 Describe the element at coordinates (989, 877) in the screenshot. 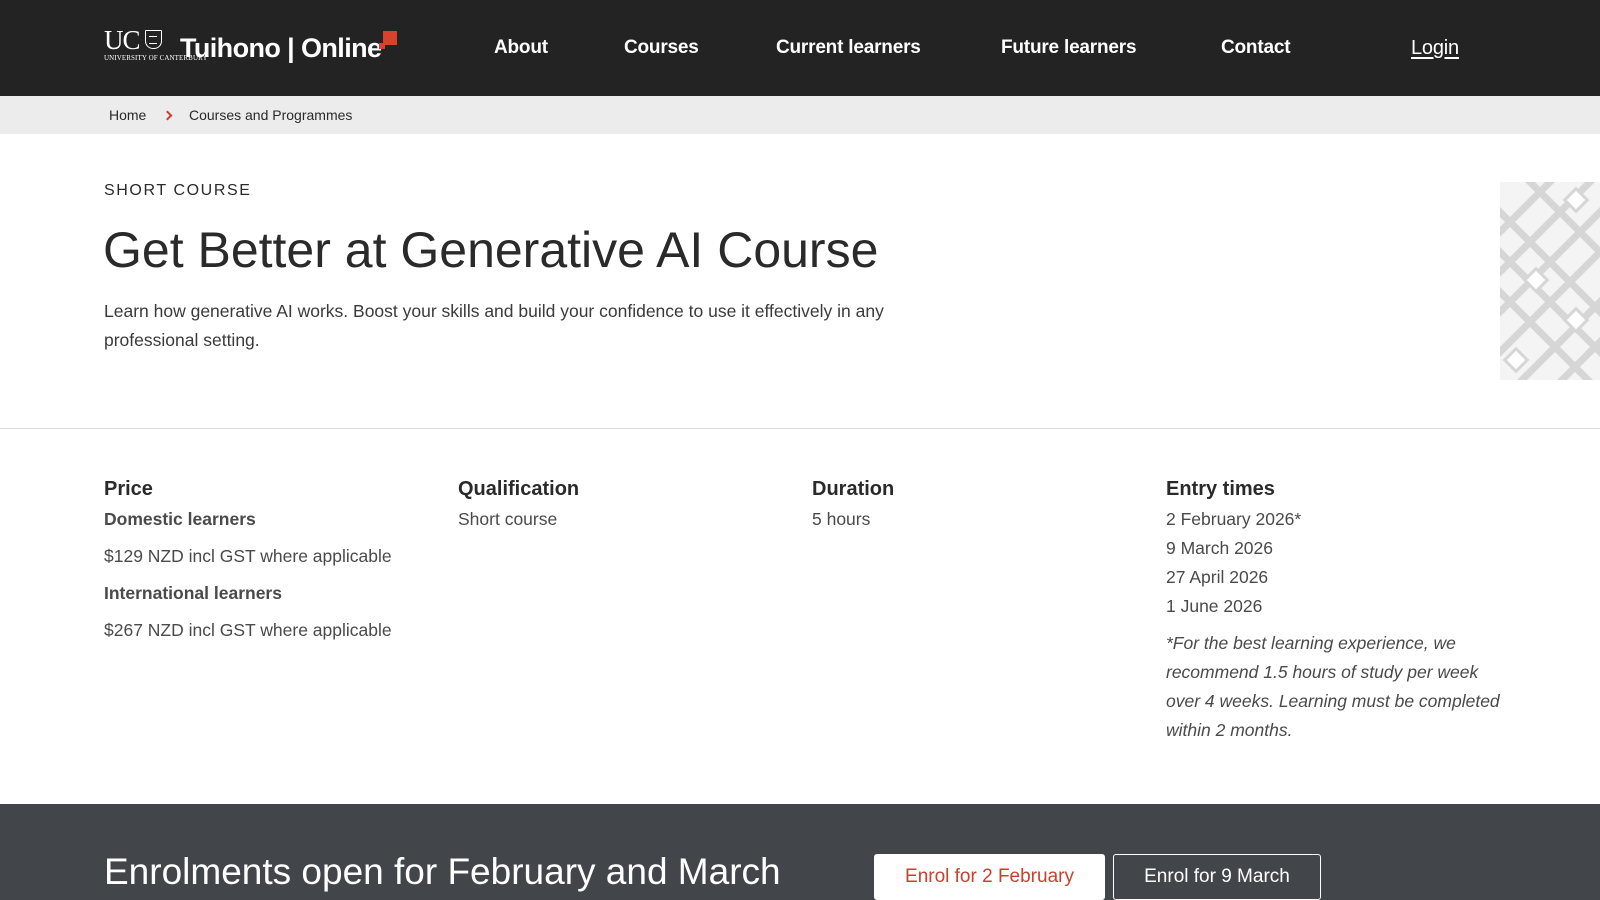

I see `enrol-february-button: Enrol for 2 February` at that location.